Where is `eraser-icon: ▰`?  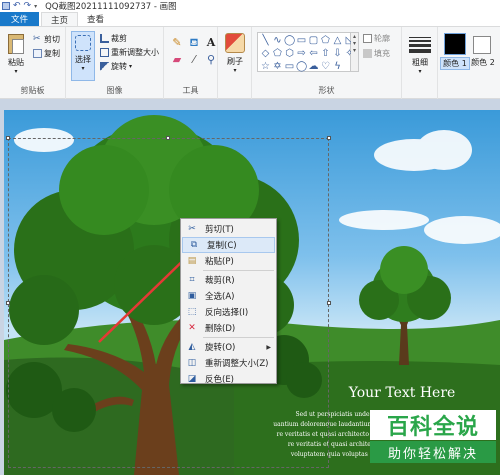
eraser-icon: ▰ is located at coordinates (177, 60).